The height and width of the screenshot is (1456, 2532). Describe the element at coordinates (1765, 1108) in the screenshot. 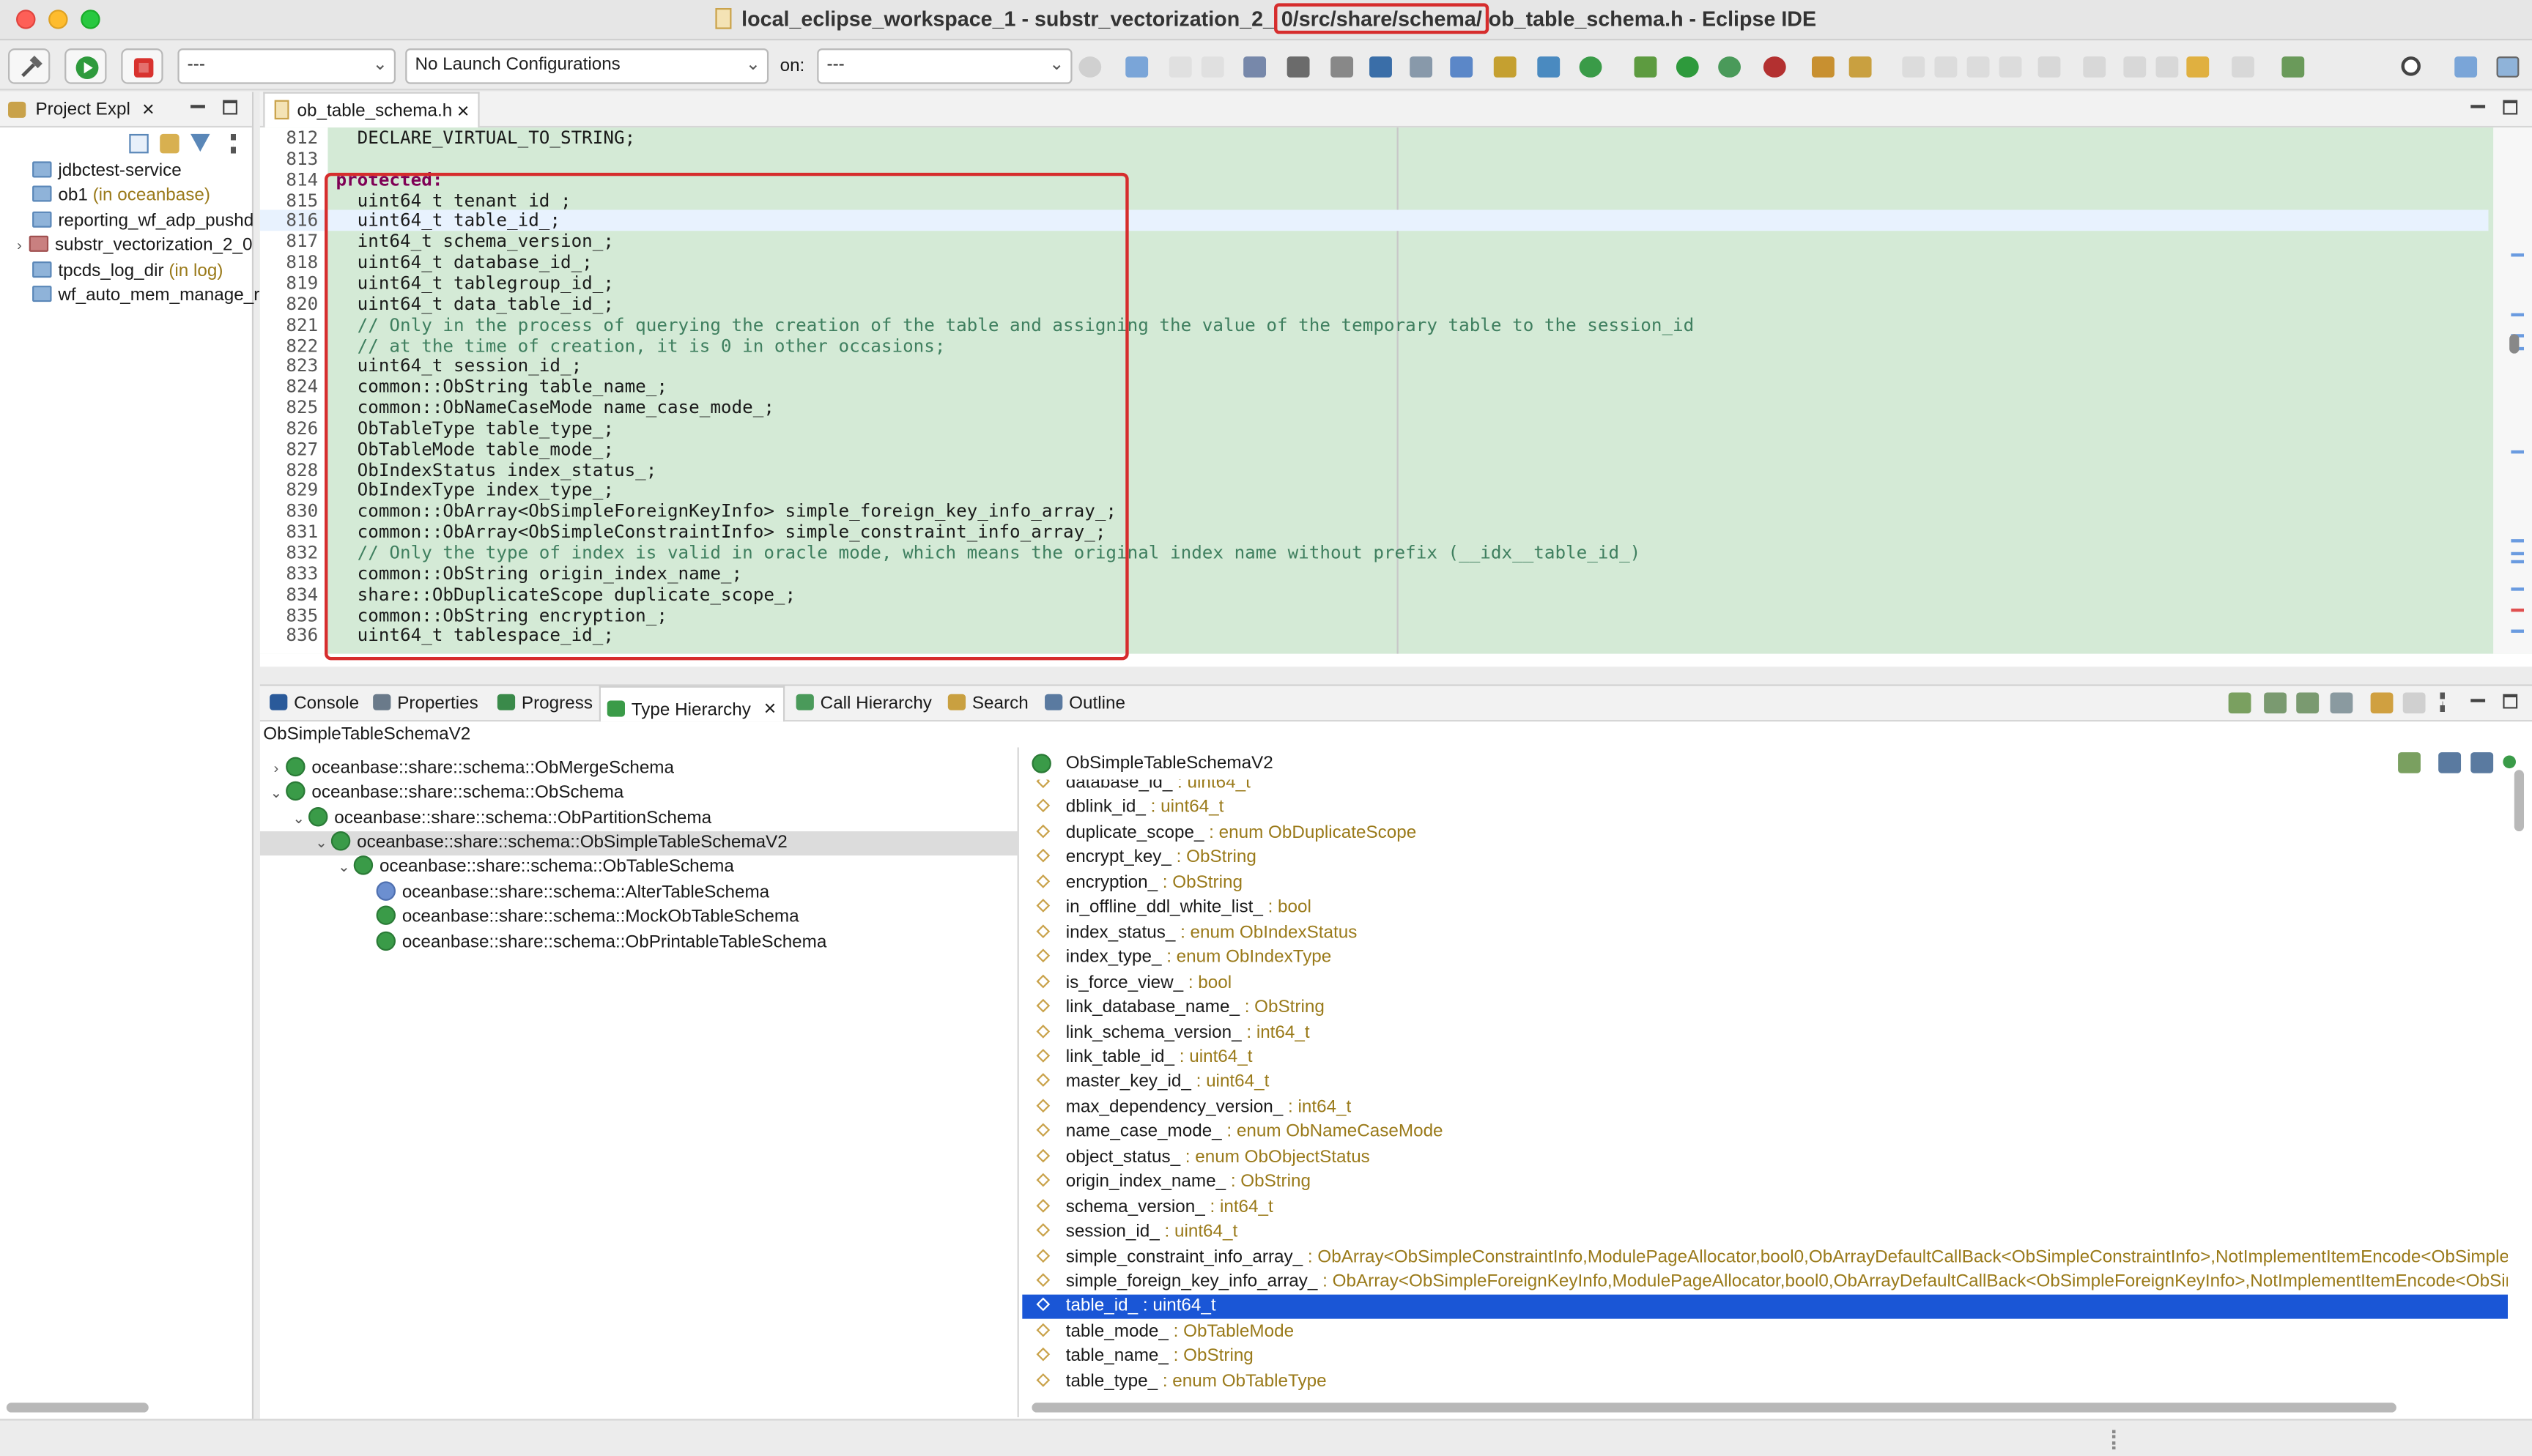

I see `member-row: max_dependency_version_ : int64_t` at that location.